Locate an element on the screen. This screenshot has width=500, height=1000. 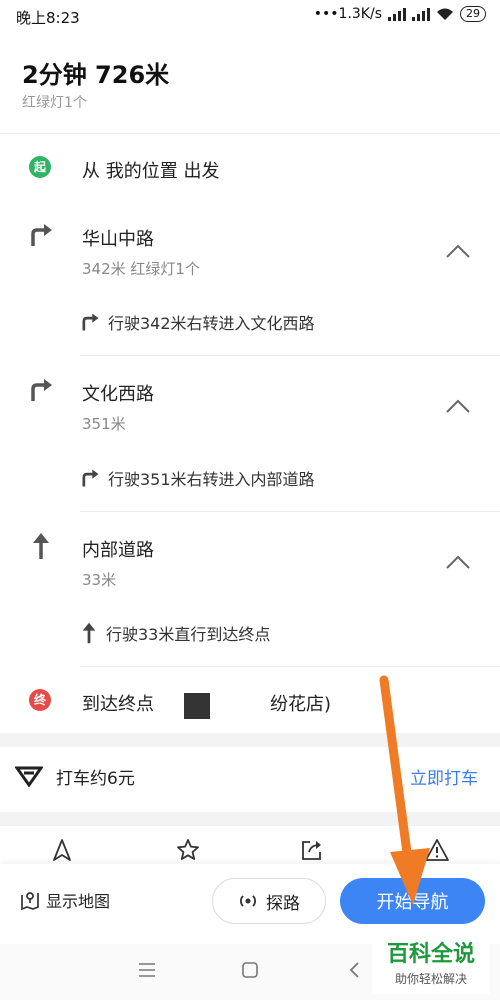
home-icon is located at coordinates (250, 970).